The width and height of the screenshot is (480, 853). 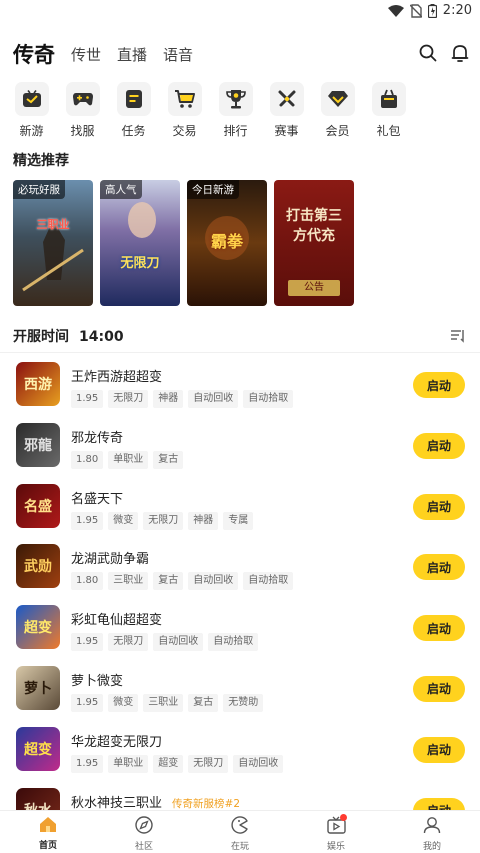 What do you see at coordinates (240, 451) in the screenshot?
I see `game-row: 邪龍 邪龙传奇 1.80 单职业 复古 启动` at bounding box center [240, 451].